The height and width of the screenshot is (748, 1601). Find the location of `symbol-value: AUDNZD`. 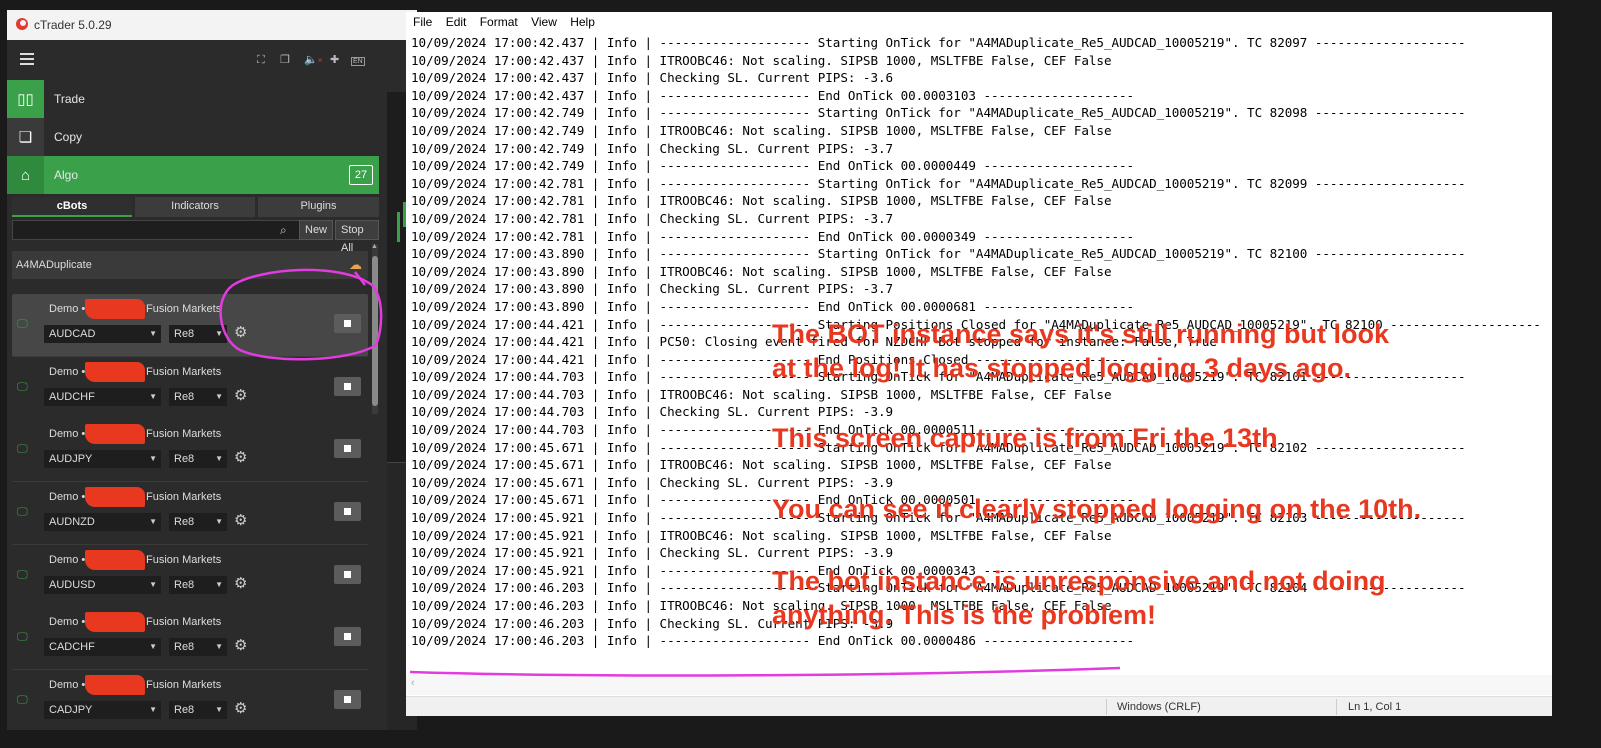

symbol-value: AUDNZD is located at coordinates (72, 522).